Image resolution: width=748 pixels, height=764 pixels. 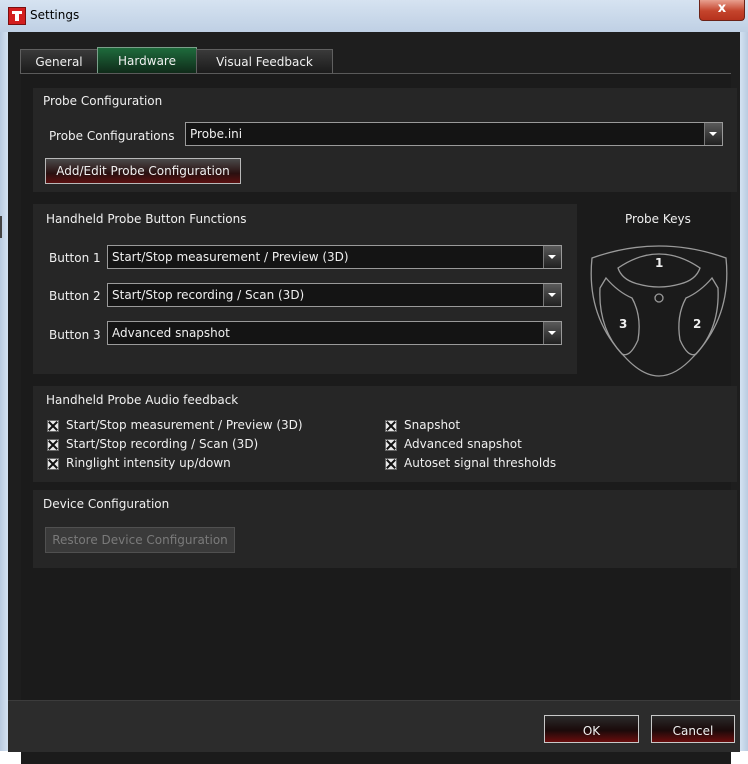 What do you see at coordinates (334, 295) in the screenshot?
I see `button-2-dropdown: Start/Stop recording / Scan (3D)` at bounding box center [334, 295].